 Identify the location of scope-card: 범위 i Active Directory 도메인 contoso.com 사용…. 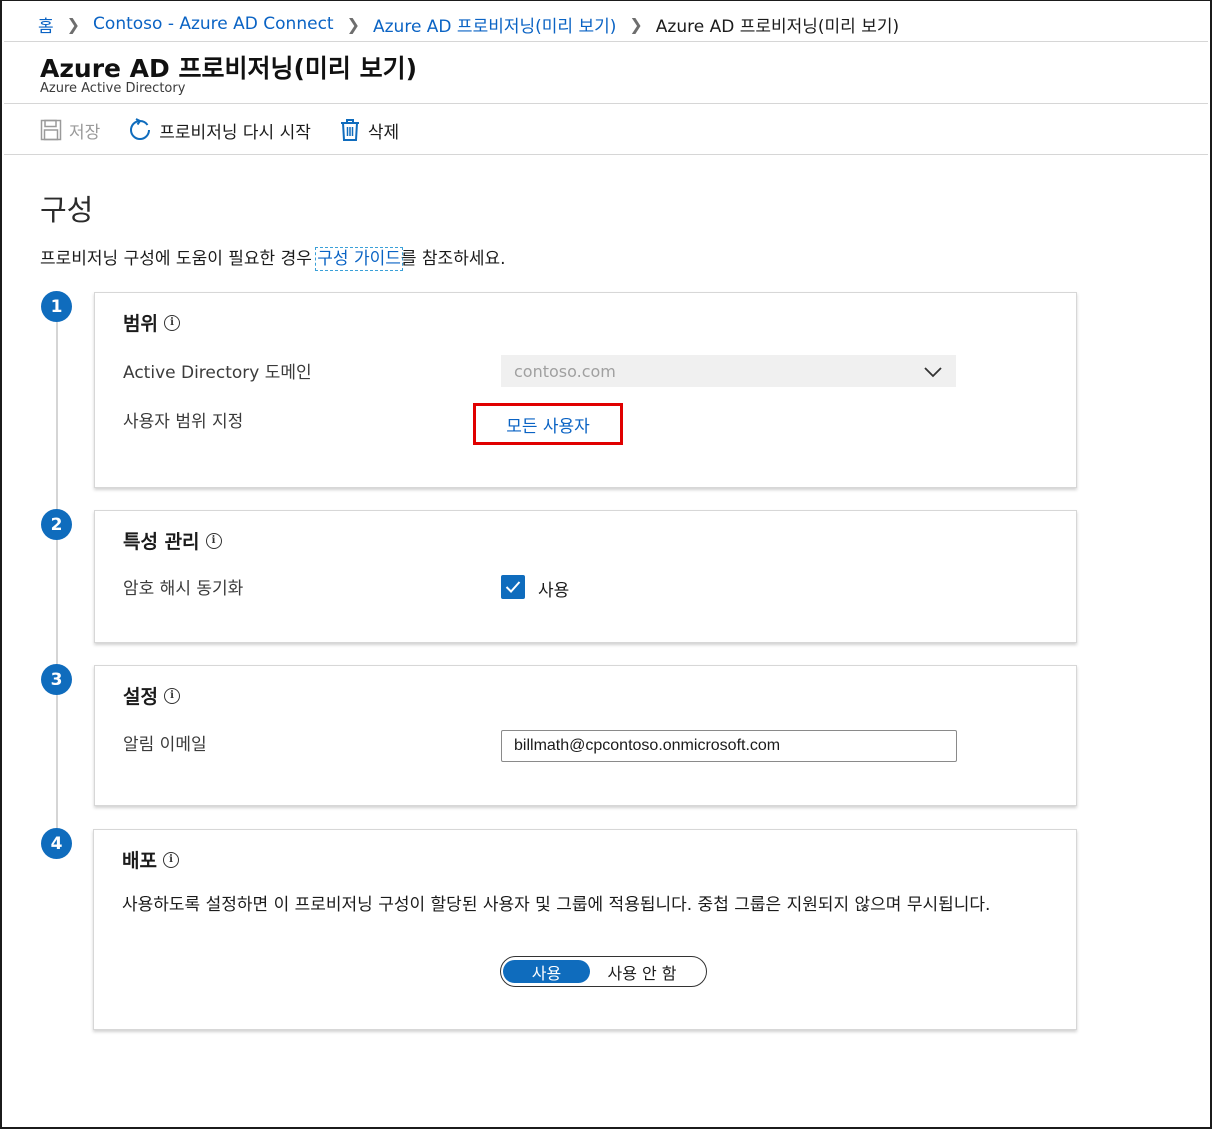
(585, 390).